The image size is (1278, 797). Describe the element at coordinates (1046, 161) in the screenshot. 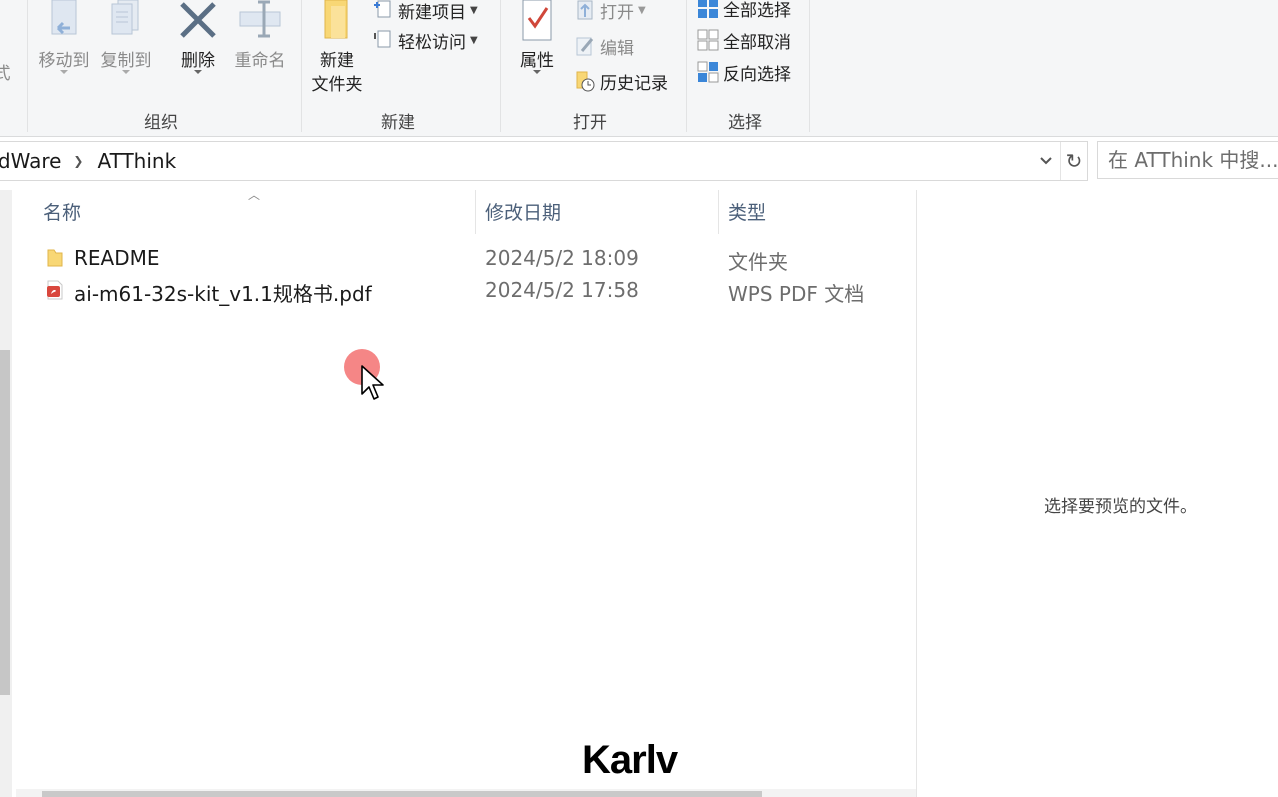

I see `chevron-down-icon` at that location.